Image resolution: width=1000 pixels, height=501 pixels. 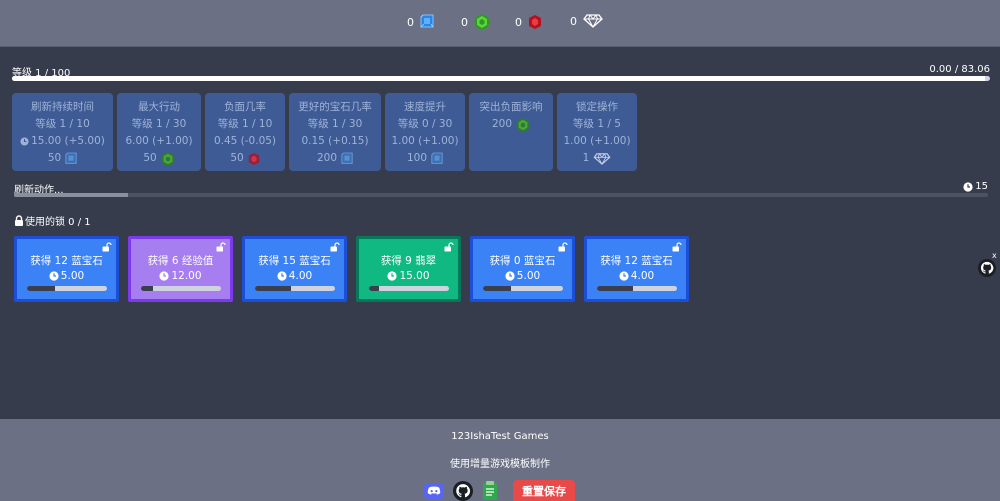 What do you see at coordinates (636, 276) in the screenshot?
I see `action-time: 4.00` at bounding box center [636, 276].